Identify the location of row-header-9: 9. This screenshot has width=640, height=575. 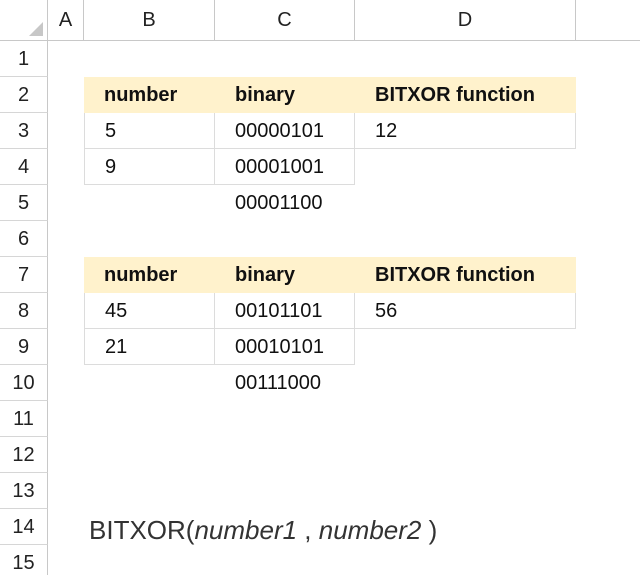
(24, 347).